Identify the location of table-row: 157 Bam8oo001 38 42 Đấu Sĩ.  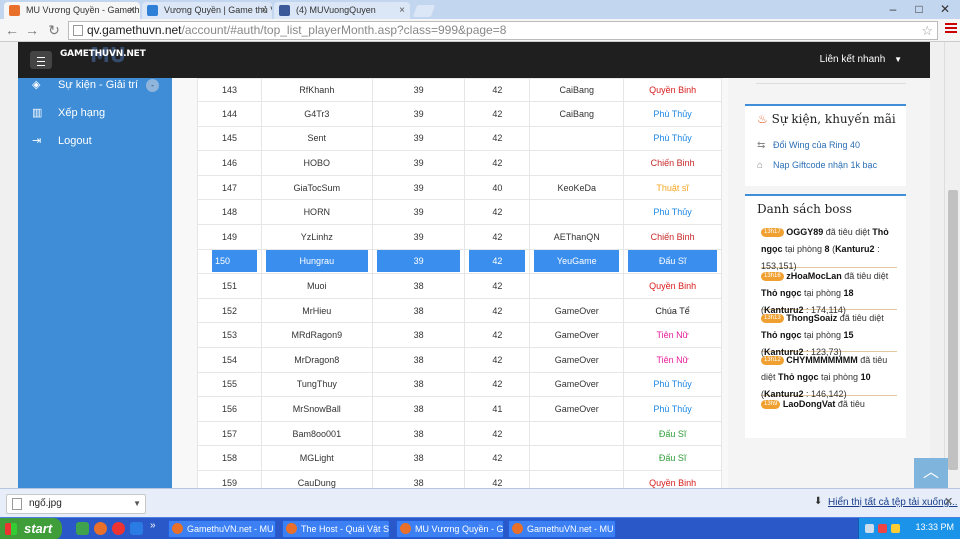
(459, 433).